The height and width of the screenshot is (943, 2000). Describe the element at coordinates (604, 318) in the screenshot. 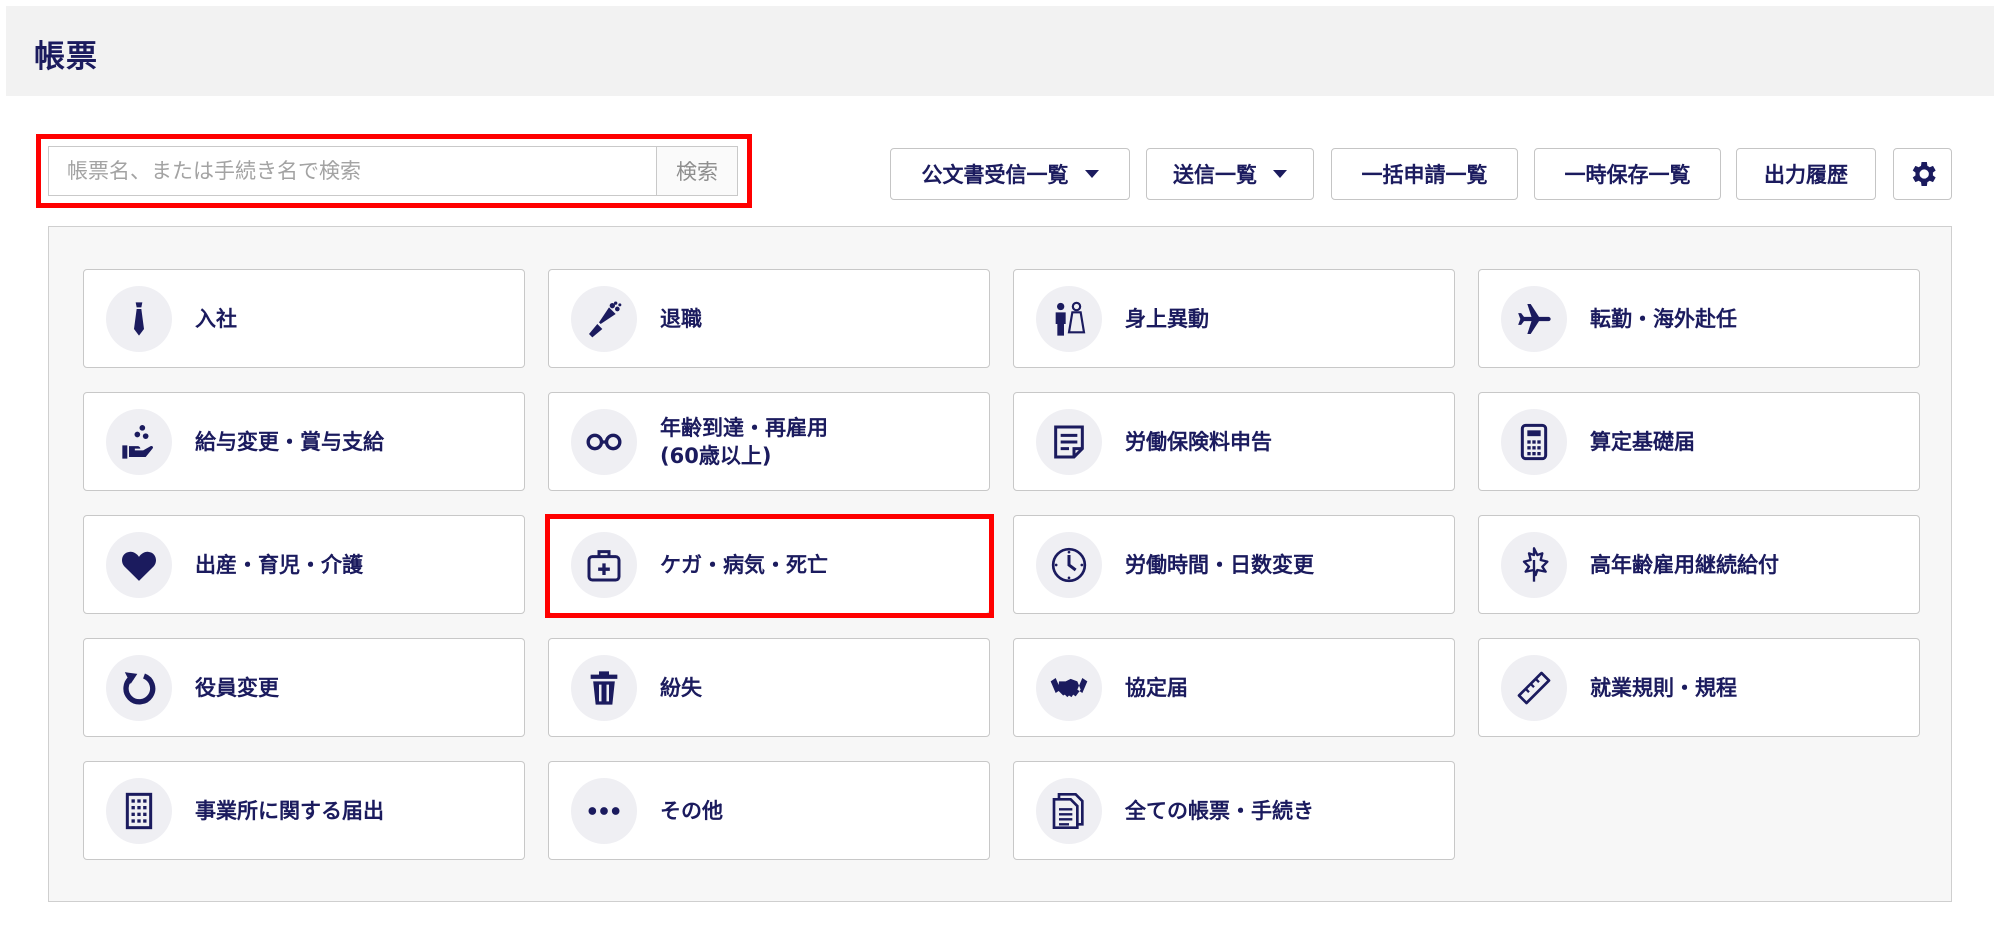

I see `bouquet-icon` at that location.